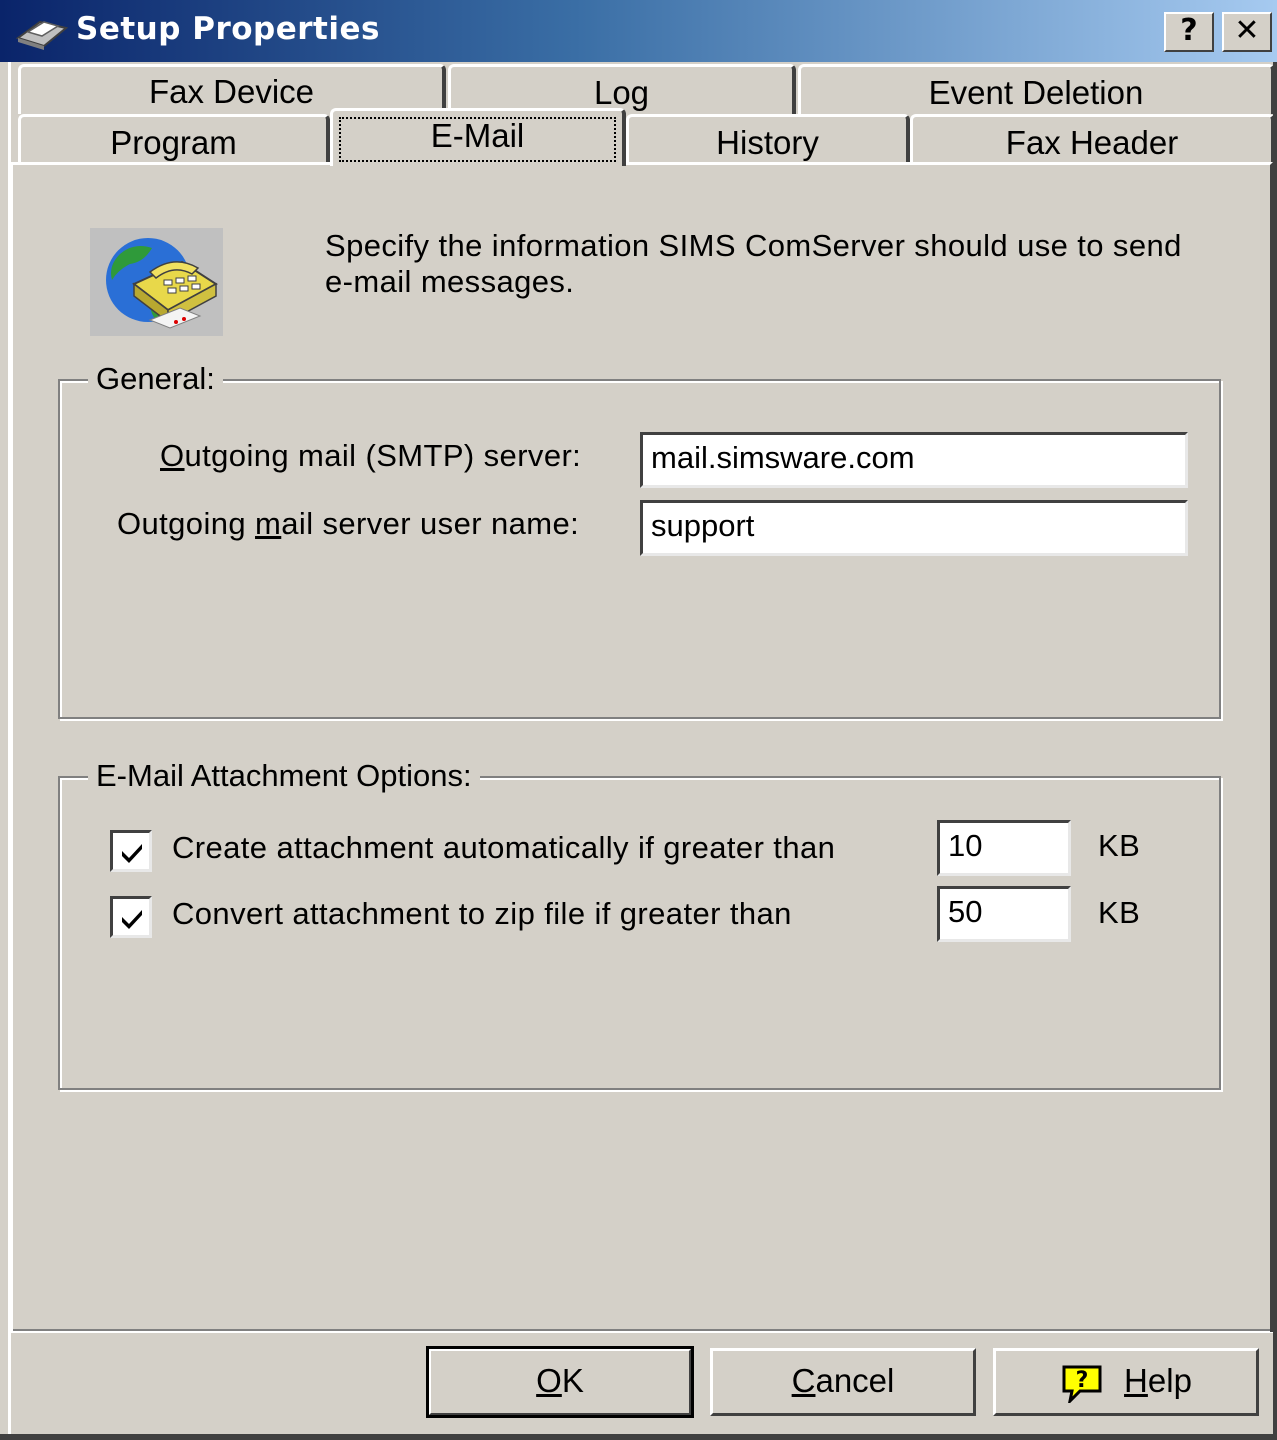  What do you see at coordinates (1036, 92) in the screenshot?
I see `tab-label: Event Deletion` at bounding box center [1036, 92].